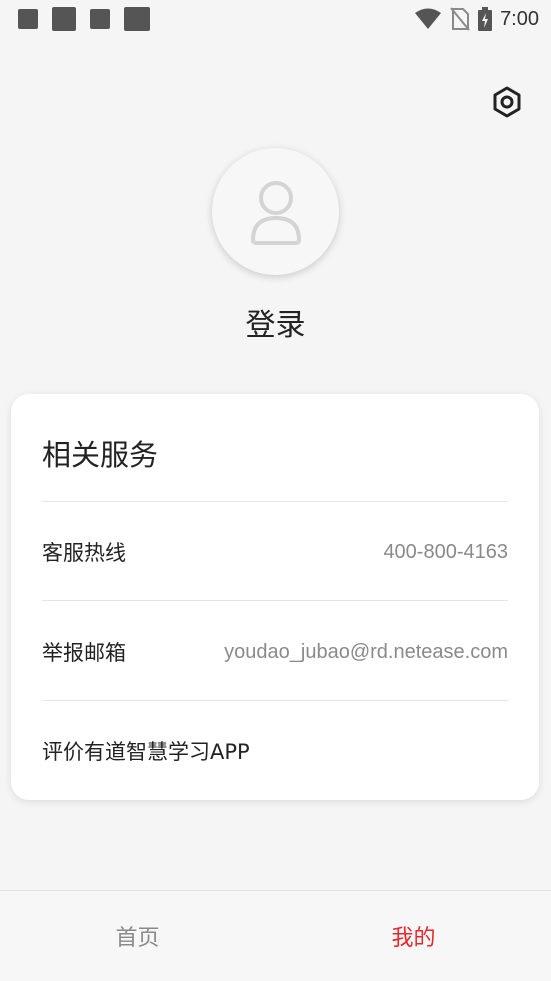  I want to click on tab-home: 首页, so click(137, 936).